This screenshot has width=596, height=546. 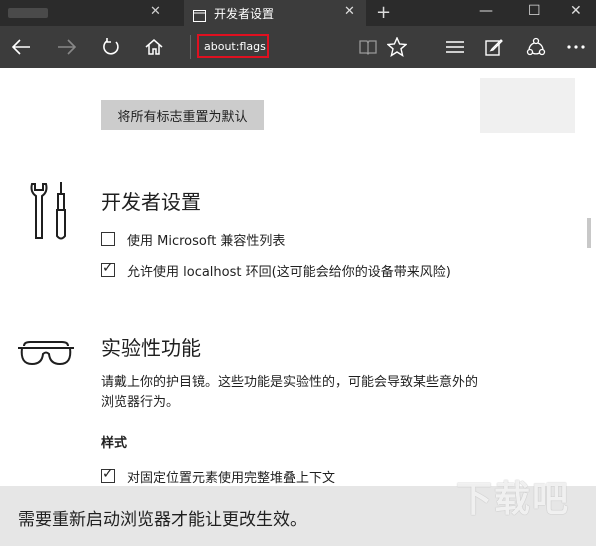 What do you see at coordinates (494, 47) in the screenshot?
I see `web-note-icon` at bounding box center [494, 47].